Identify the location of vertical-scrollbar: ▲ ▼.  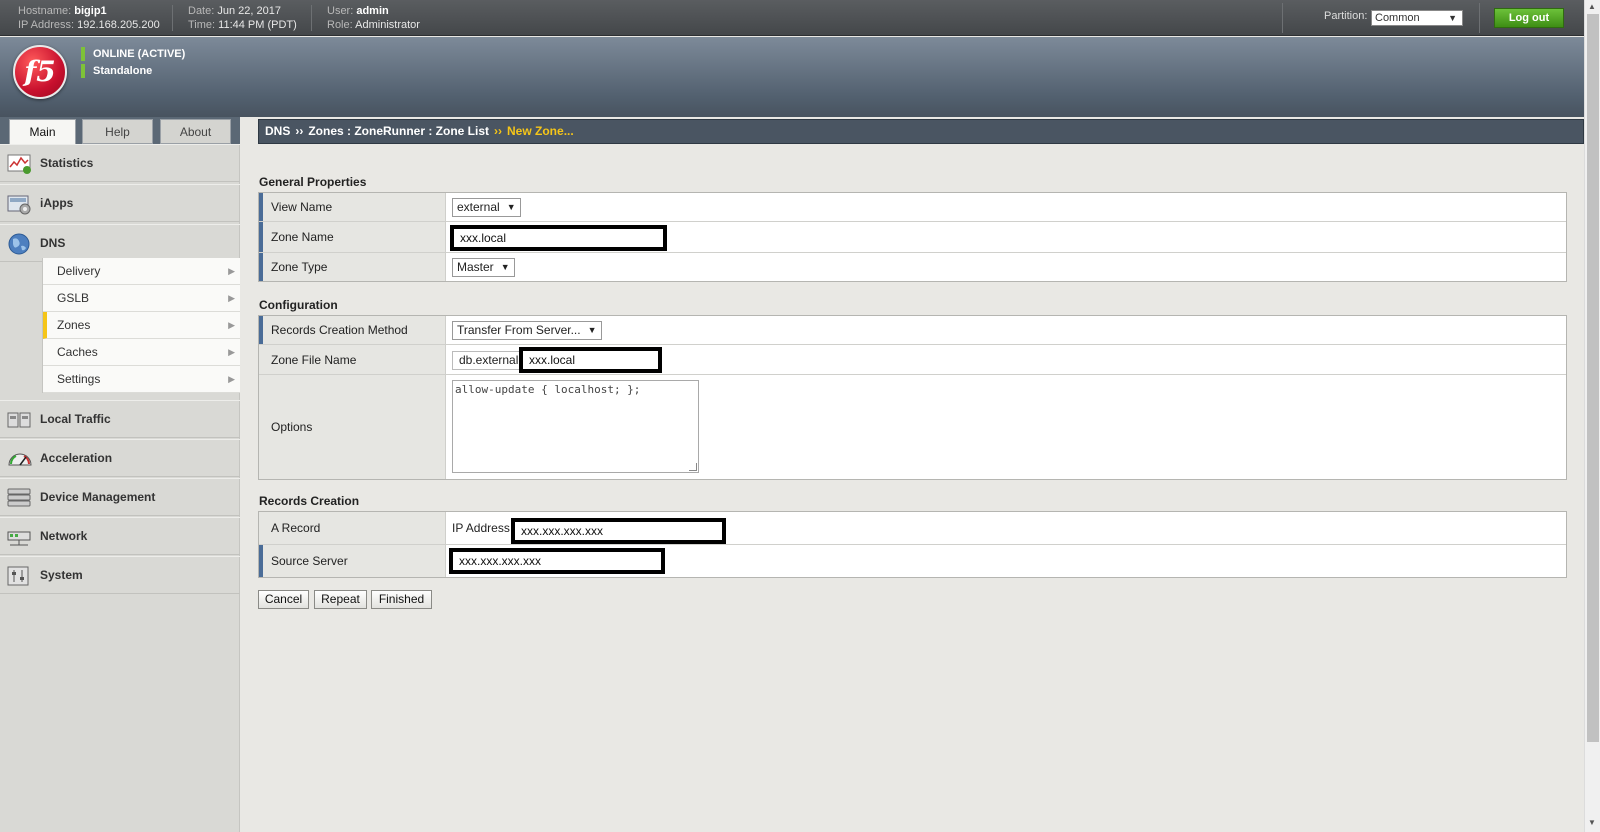
(1592, 416).